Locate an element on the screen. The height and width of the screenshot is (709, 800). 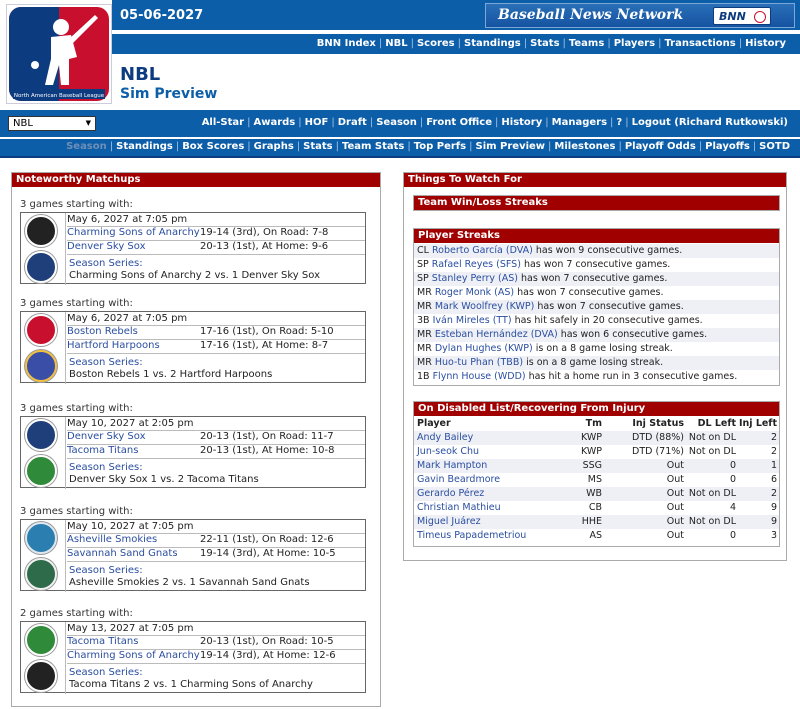
streak-position: SP is located at coordinates (423, 278).